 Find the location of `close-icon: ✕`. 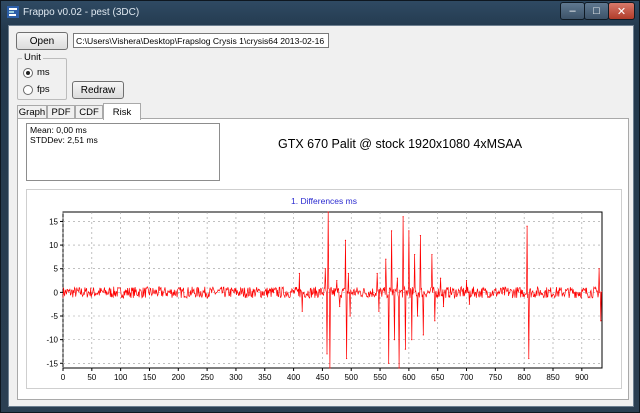

close-icon: ✕ is located at coordinates (621, 11).